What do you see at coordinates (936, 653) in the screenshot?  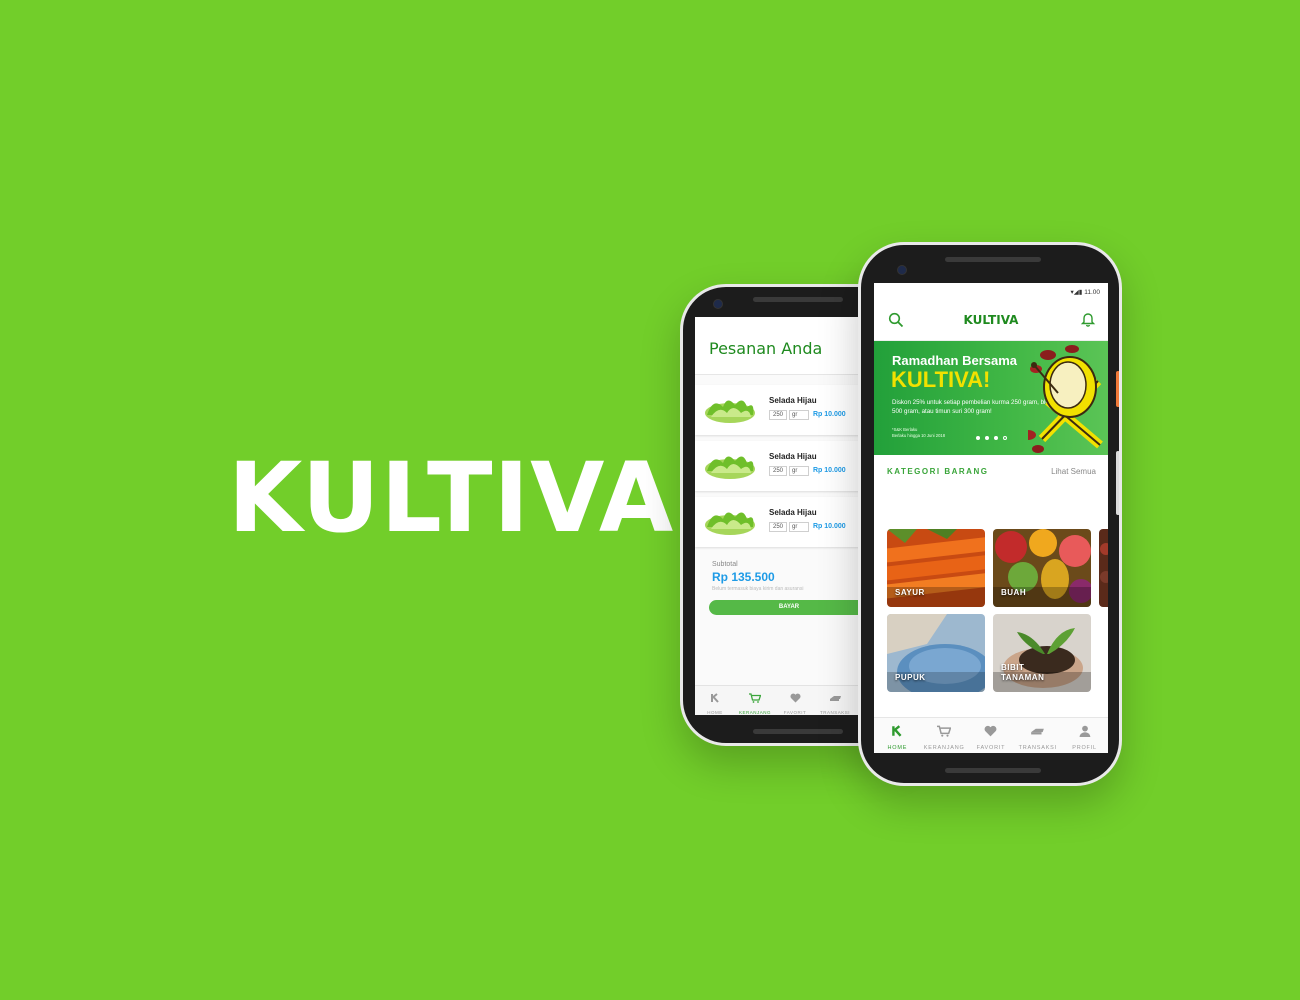 I see `category-card-pupuk: PUPUK` at bounding box center [936, 653].